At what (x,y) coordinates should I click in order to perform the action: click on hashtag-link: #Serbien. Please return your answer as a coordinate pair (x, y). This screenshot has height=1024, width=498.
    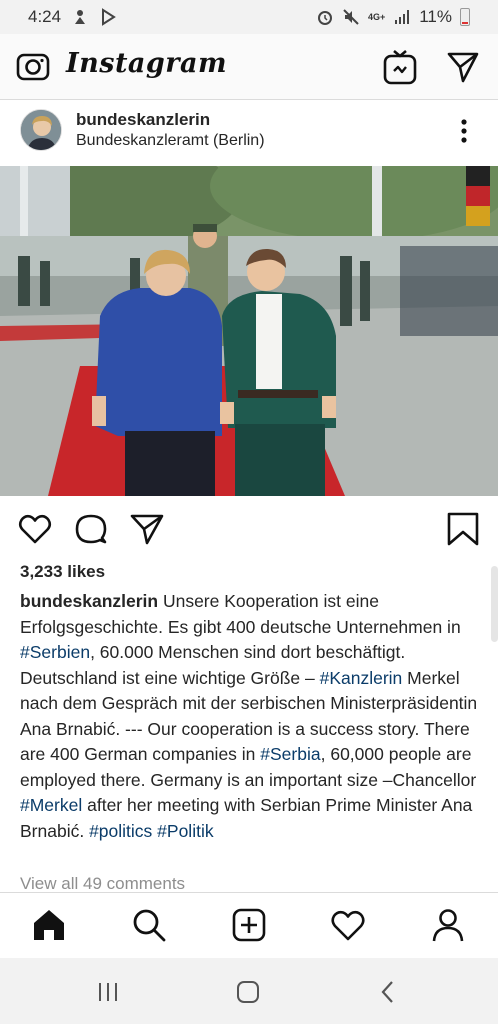
    Looking at the image, I should click on (55, 652).